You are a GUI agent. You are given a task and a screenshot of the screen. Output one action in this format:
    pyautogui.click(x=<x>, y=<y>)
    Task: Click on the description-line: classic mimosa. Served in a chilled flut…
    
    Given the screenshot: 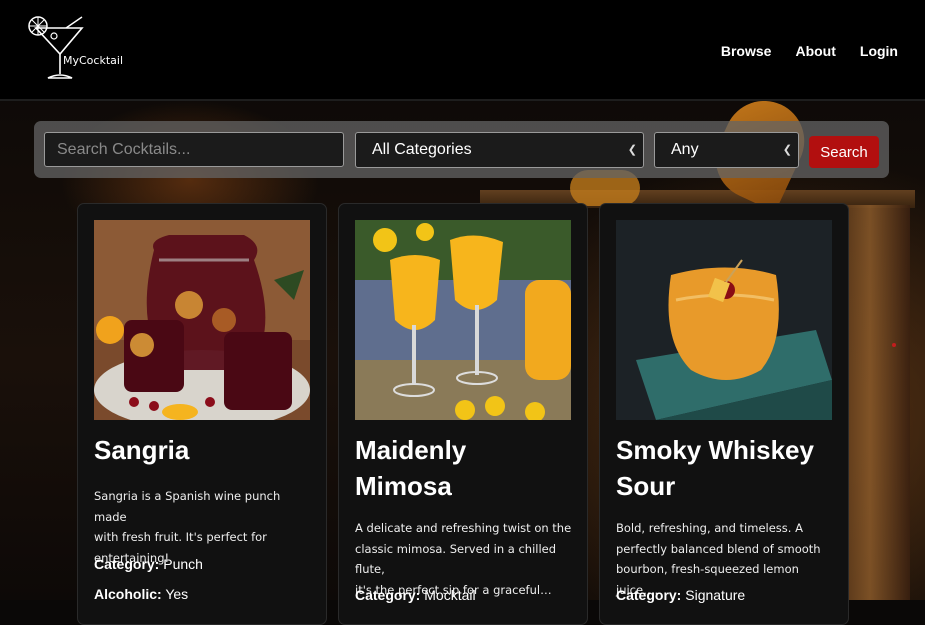 What is the action you would take?
    pyautogui.click(x=456, y=559)
    